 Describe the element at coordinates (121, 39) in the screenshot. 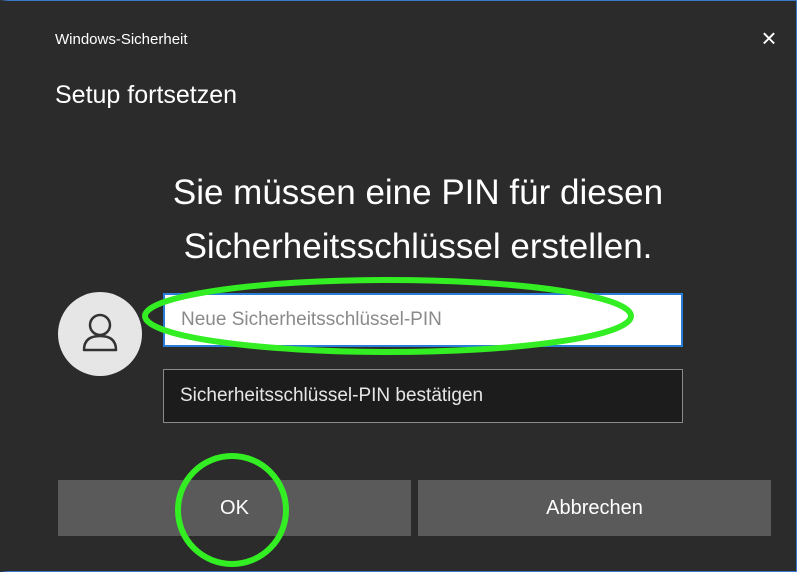

I see `app-title: Windows-Sicherheit` at that location.